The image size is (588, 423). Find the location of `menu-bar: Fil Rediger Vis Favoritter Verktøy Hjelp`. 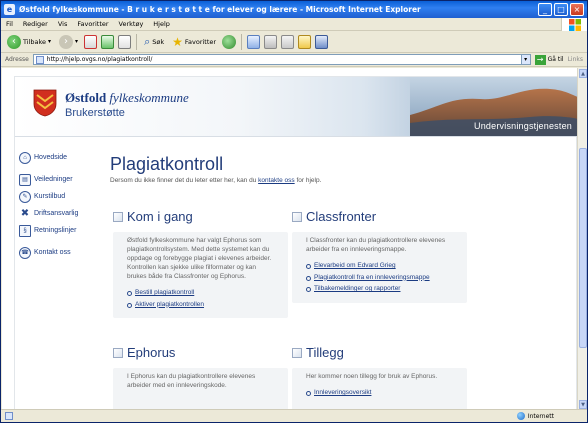

menu-bar: Fil Rediger Vis Favoritter Verktøy Hjelp is located at coordinates (294, 24).